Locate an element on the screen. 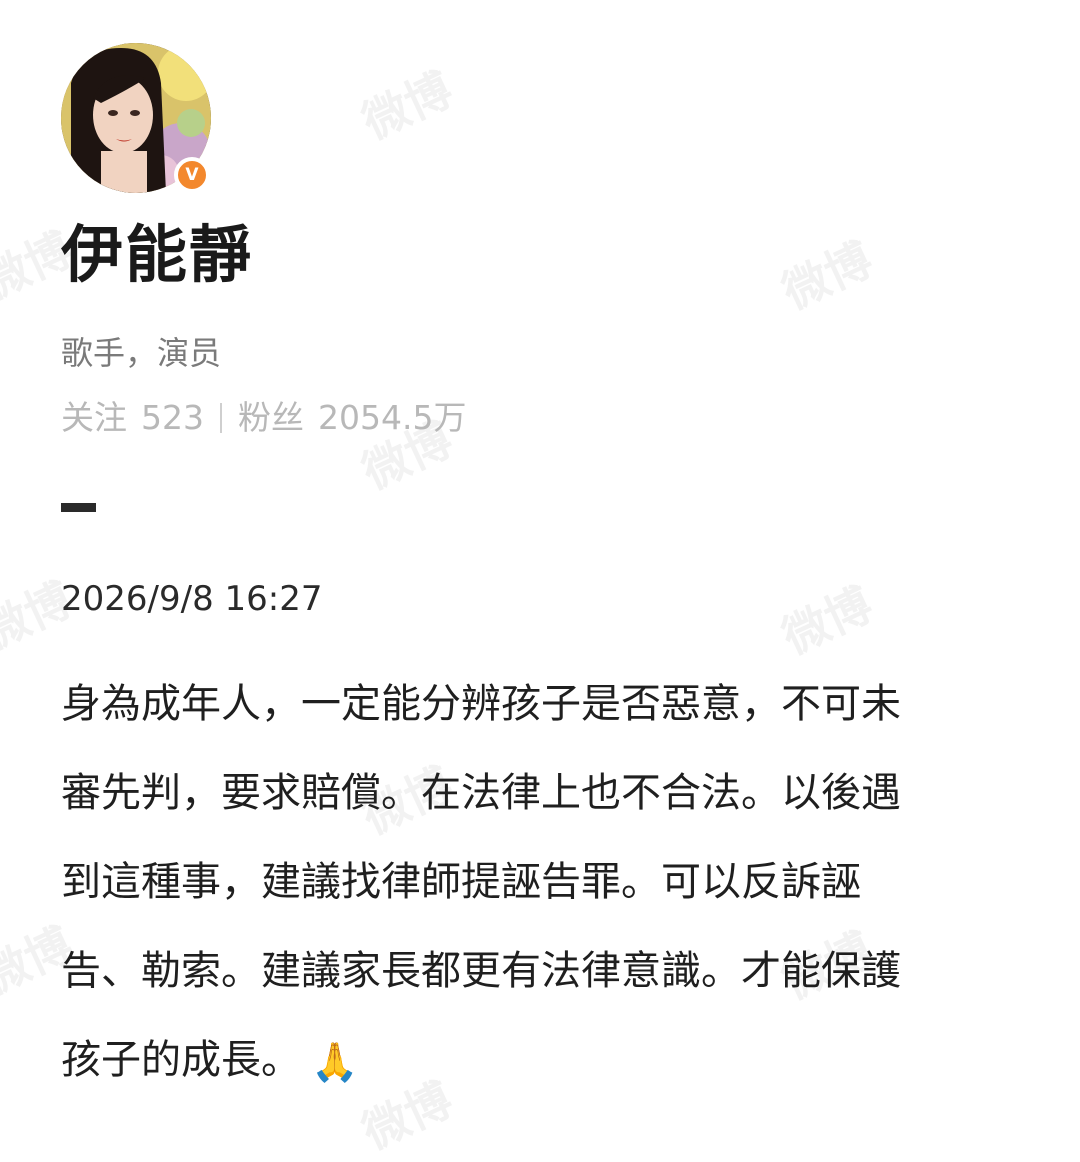 This screenshot has width=1080, height=1162. post-line: 審先判，要求賠償。在法律上也不合法。以後遇 is located at coordinates (481, 793).